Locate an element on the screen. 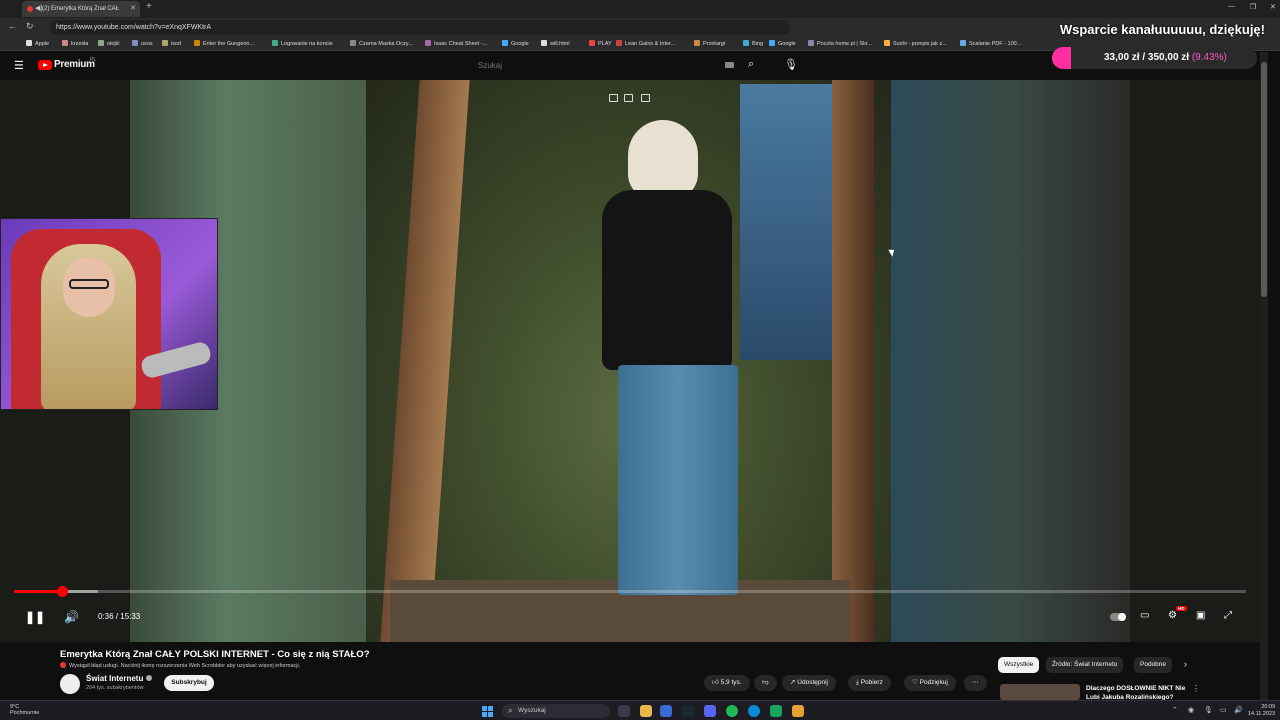  clock-date: 14.11.2023 is located at coordinates (1262, 714).